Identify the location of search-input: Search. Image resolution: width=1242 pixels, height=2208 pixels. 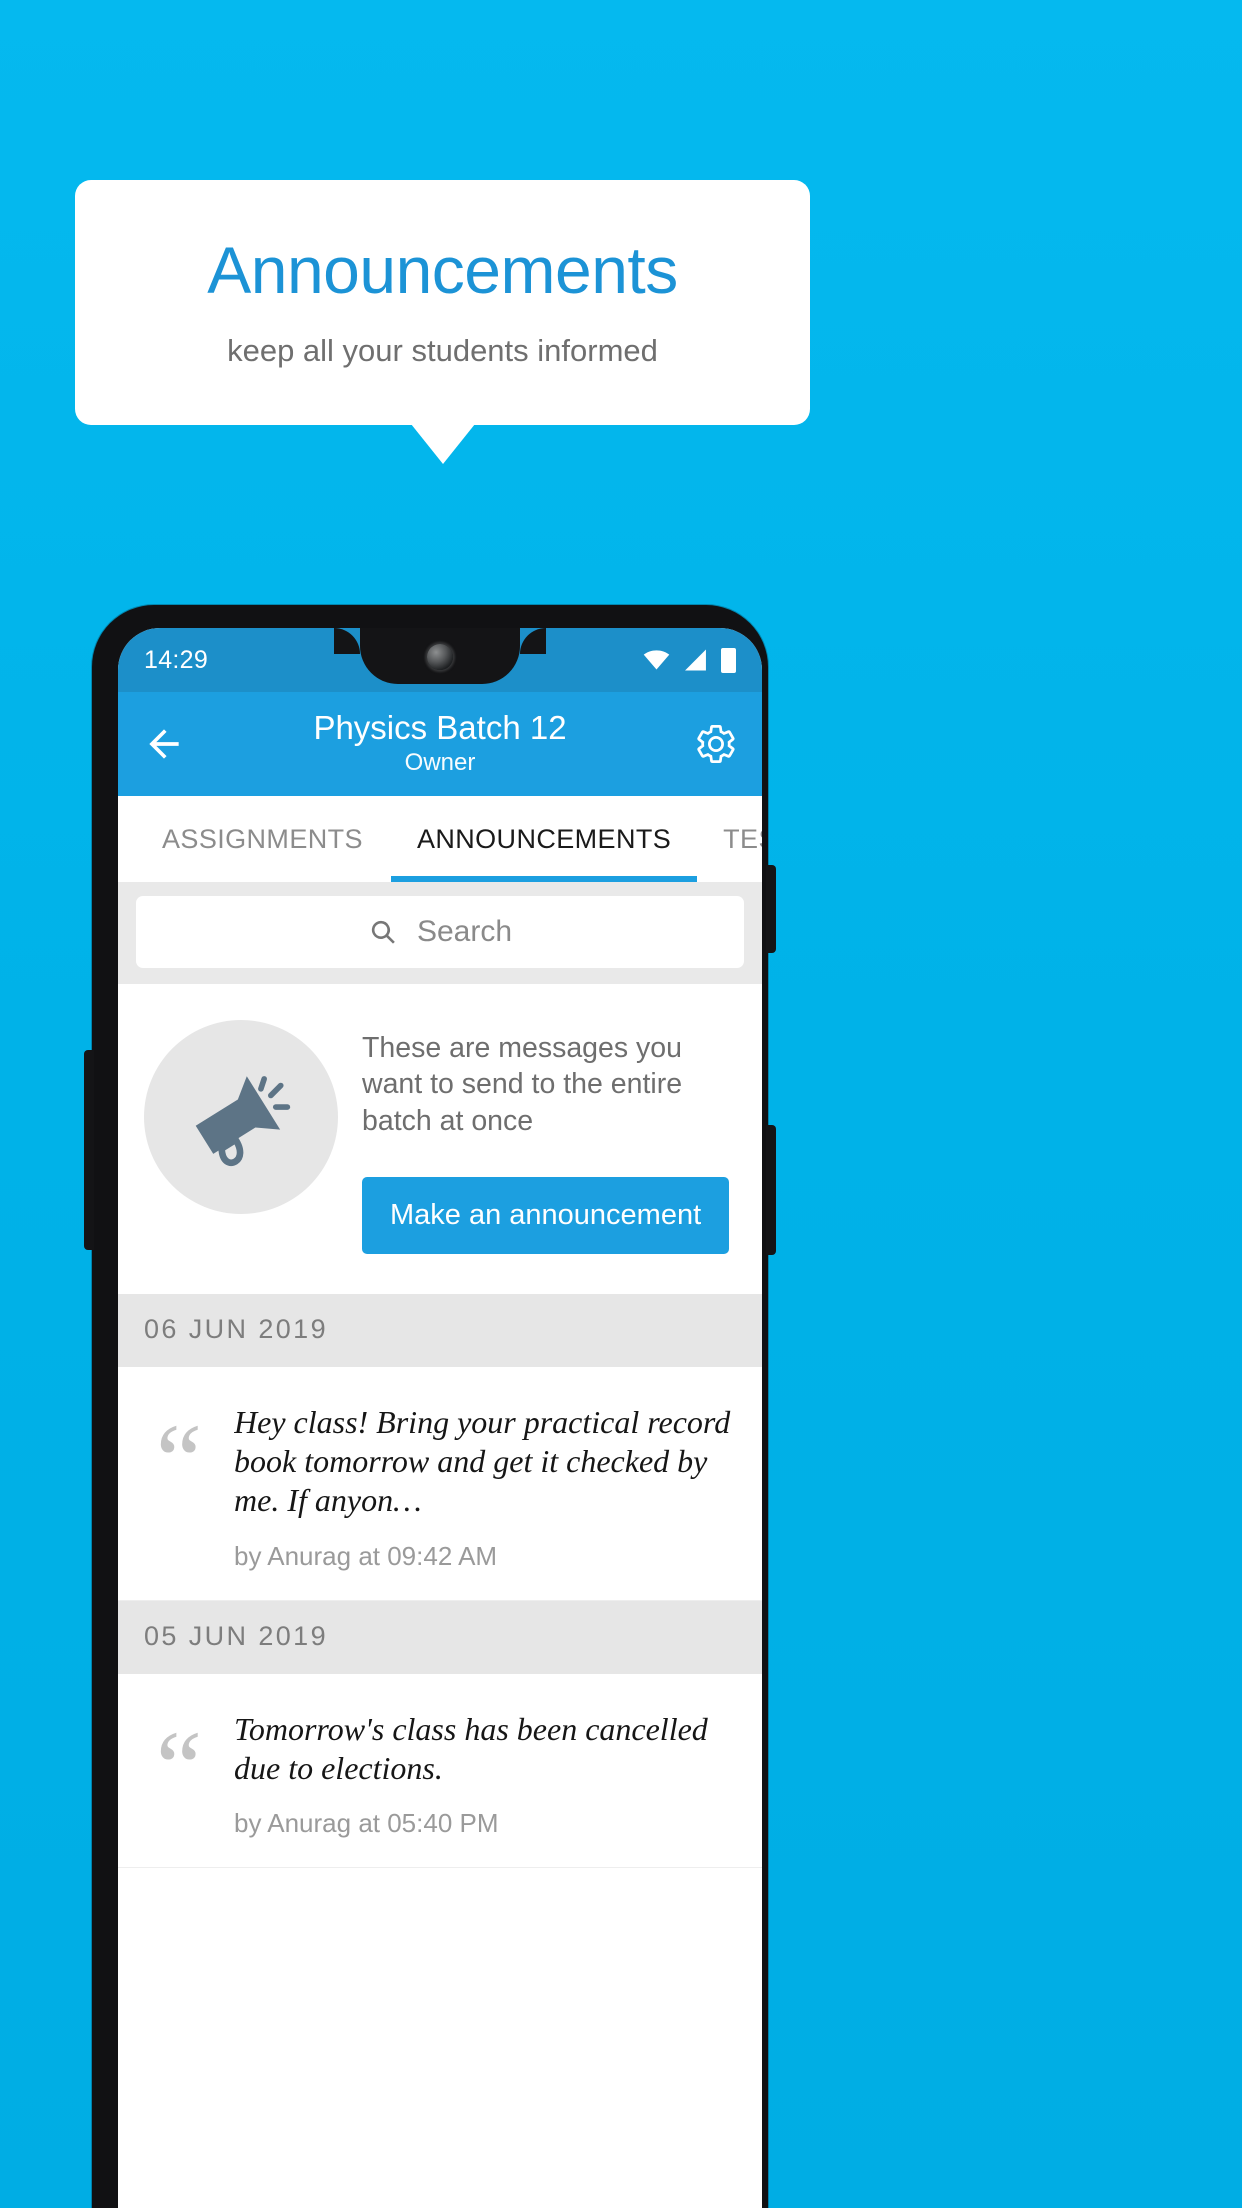
(440, 932).